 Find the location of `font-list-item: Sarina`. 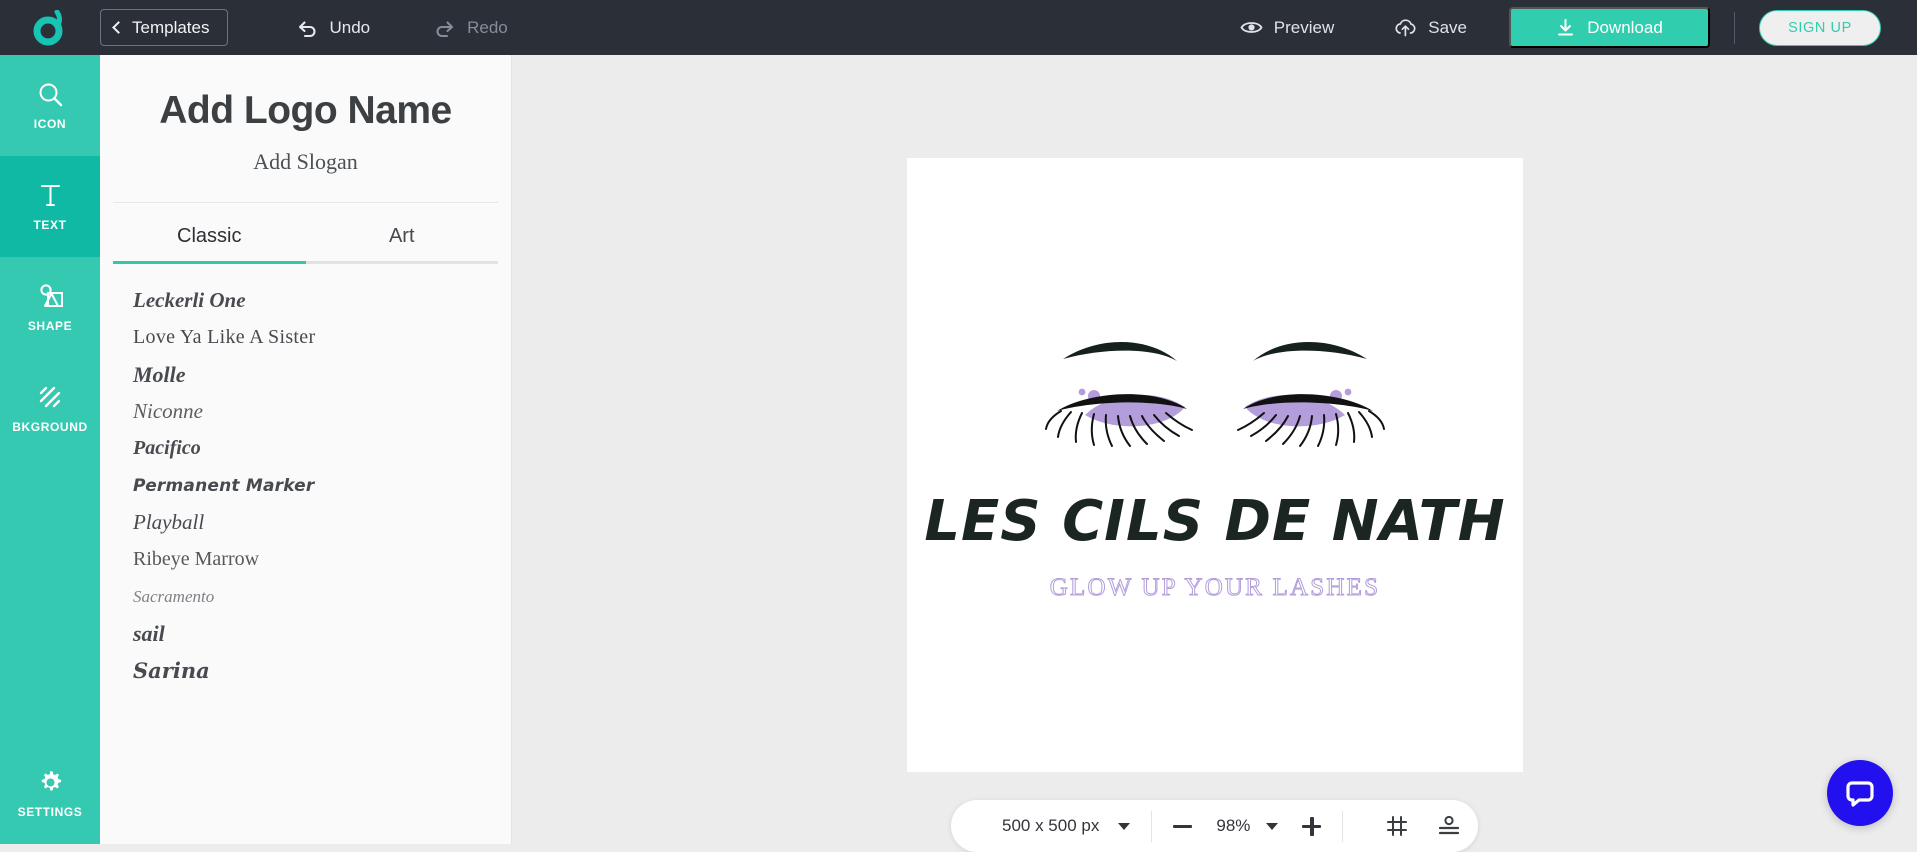

font-list-item: Sarina is located at coordinates (322, 670).